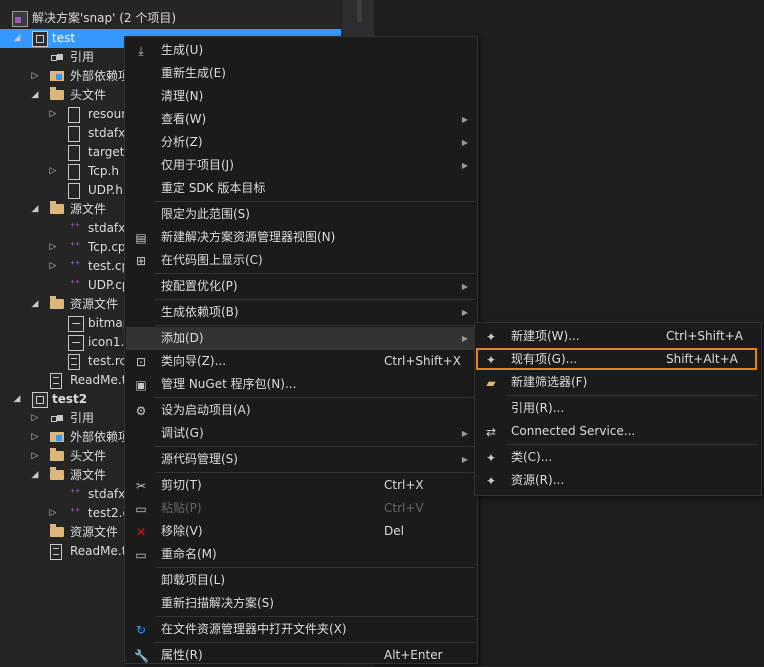  Describe the element at coordinates (301, 188) in the screenshot. I see `context_menu-item: 重定 SDK 版本目标` at that location.